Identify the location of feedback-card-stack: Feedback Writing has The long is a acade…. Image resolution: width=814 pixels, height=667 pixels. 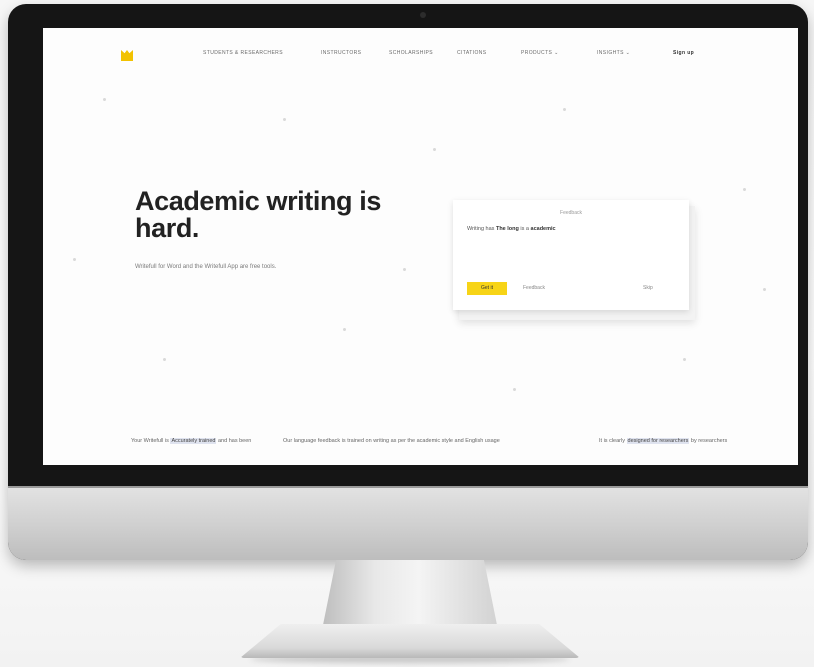
(574, 260).